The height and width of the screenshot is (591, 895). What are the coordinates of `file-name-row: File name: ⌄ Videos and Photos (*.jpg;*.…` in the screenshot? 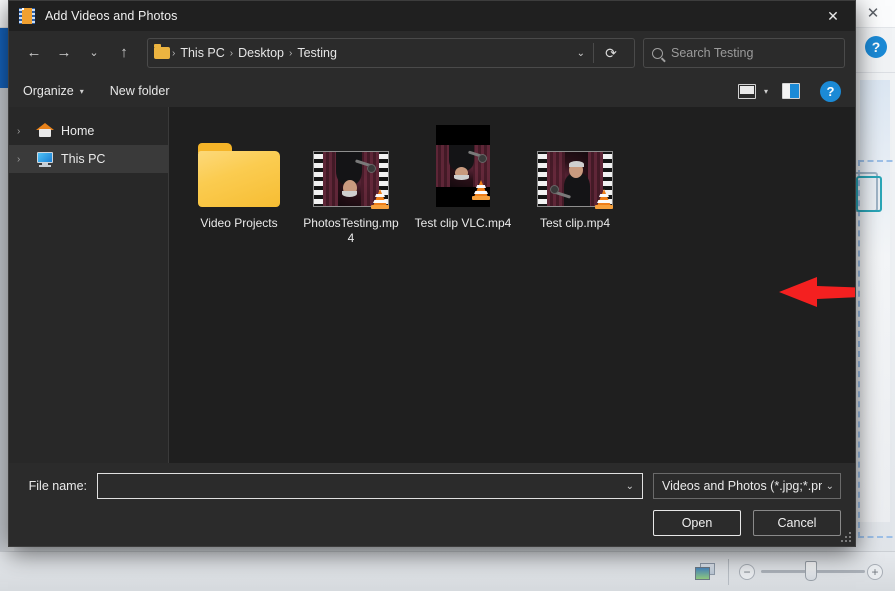 It's located at (432, 486).